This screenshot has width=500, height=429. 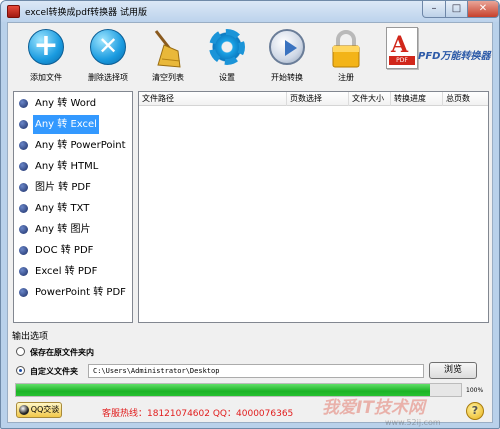 I want to click on mode-item: Any 转 TXT, so click(x=73, y=208).